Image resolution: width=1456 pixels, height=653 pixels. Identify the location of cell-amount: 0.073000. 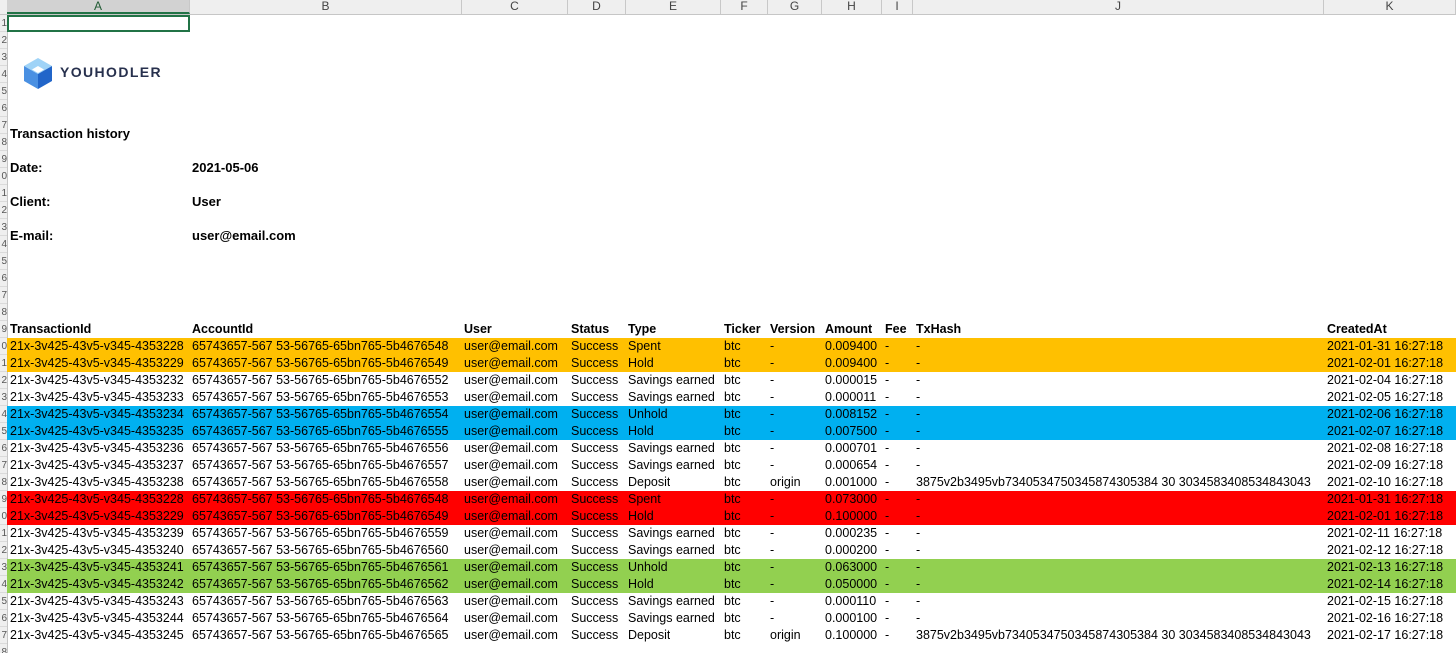
(851, 499).